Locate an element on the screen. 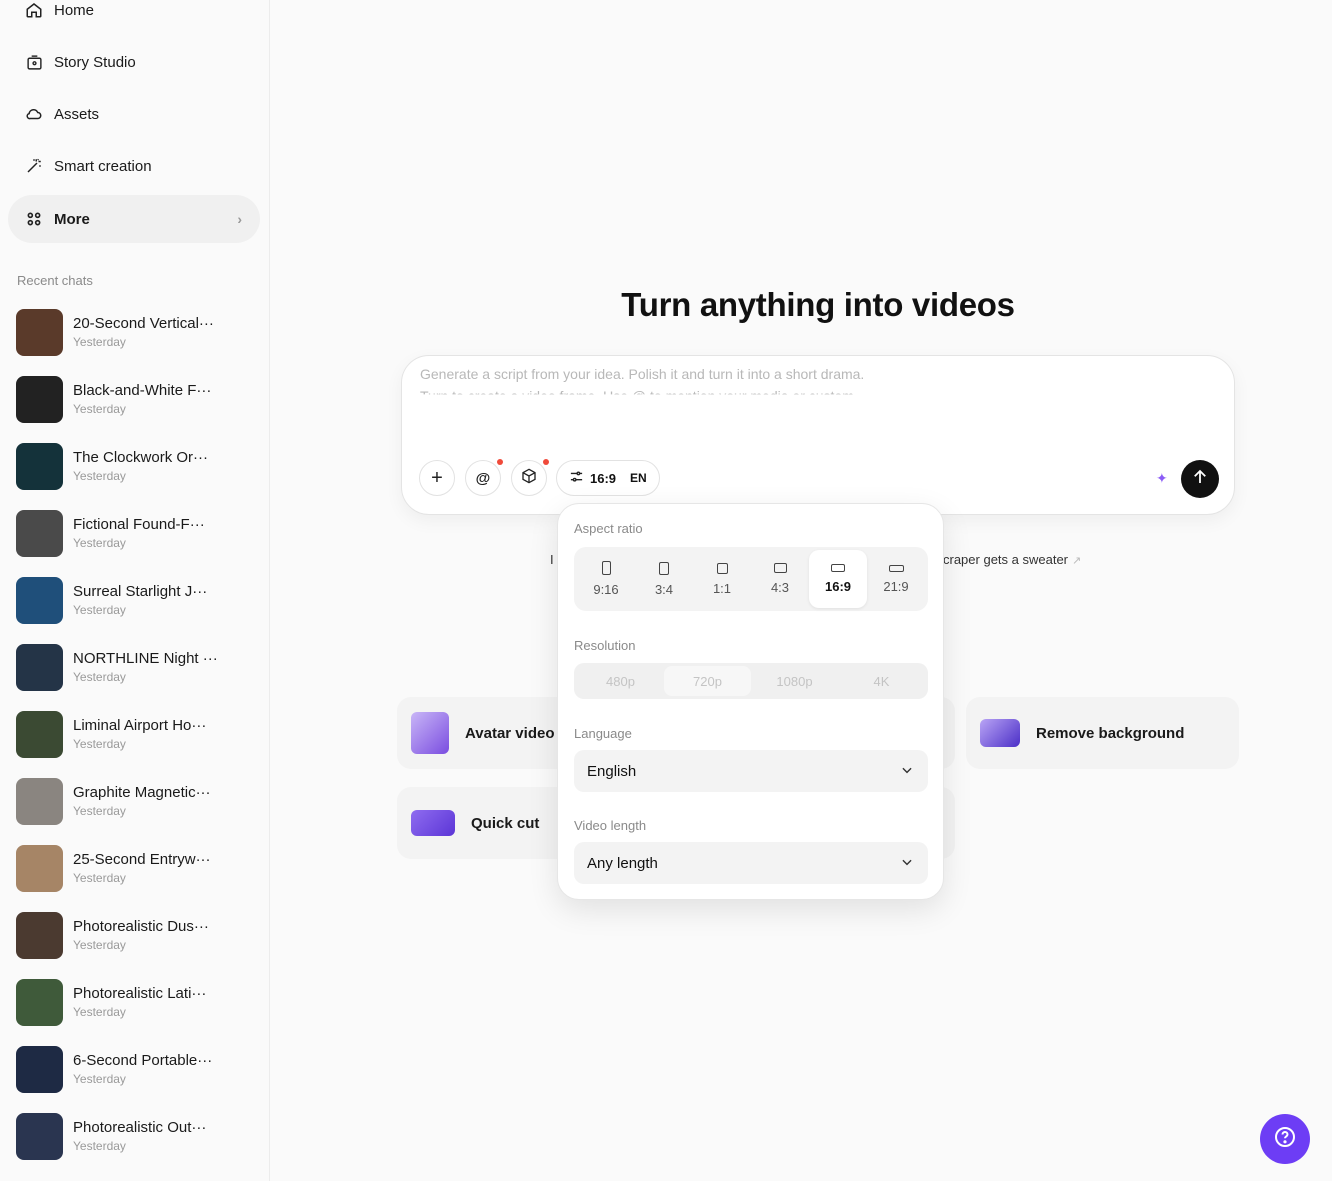 This screenshot has height=1181, width=1332. ratio-option: 1:1 is located at coordinates (722, 579).